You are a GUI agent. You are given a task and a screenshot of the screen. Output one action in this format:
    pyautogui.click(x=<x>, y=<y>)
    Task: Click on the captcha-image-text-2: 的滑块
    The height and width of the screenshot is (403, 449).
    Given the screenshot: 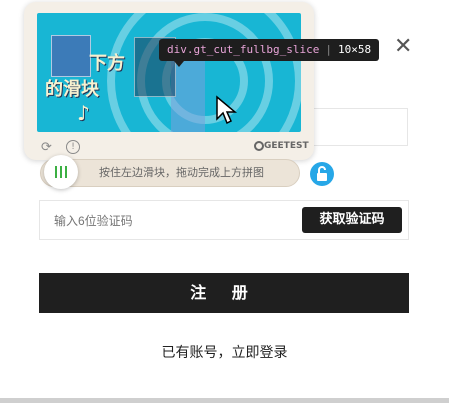 What is the action you would take?
    pyautogui.click(x=72, y=89)
    